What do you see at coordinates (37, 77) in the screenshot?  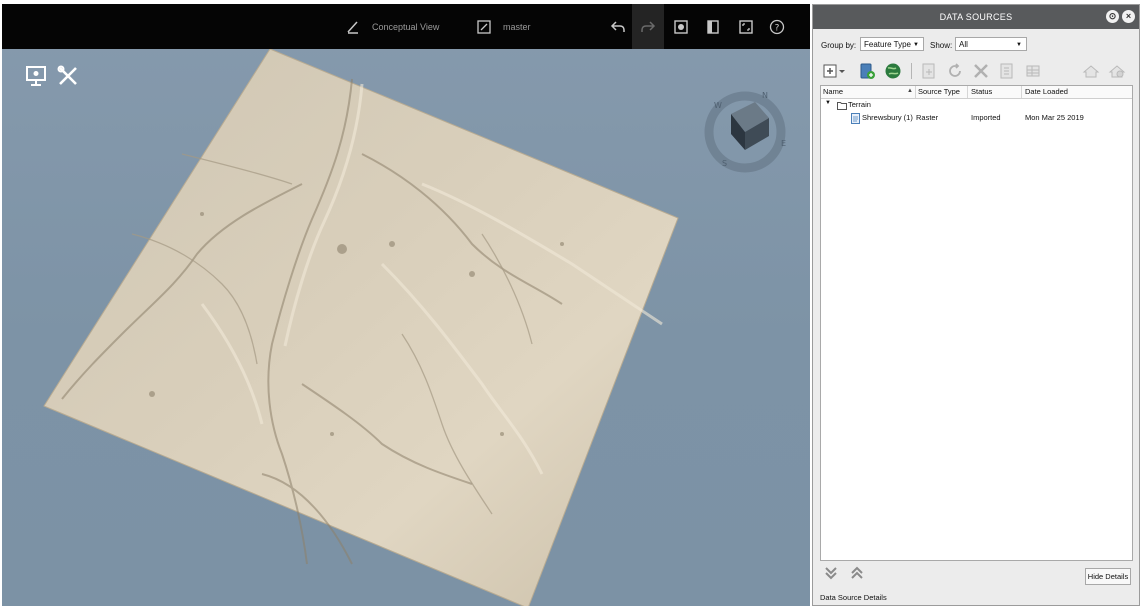 I see `presentation-icon` at bounding box center [37, 77].